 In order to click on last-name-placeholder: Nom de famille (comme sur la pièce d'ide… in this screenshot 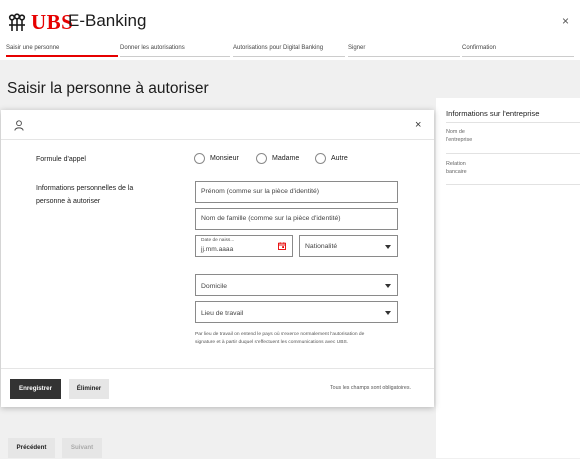, I will do `click(271, 218)`.